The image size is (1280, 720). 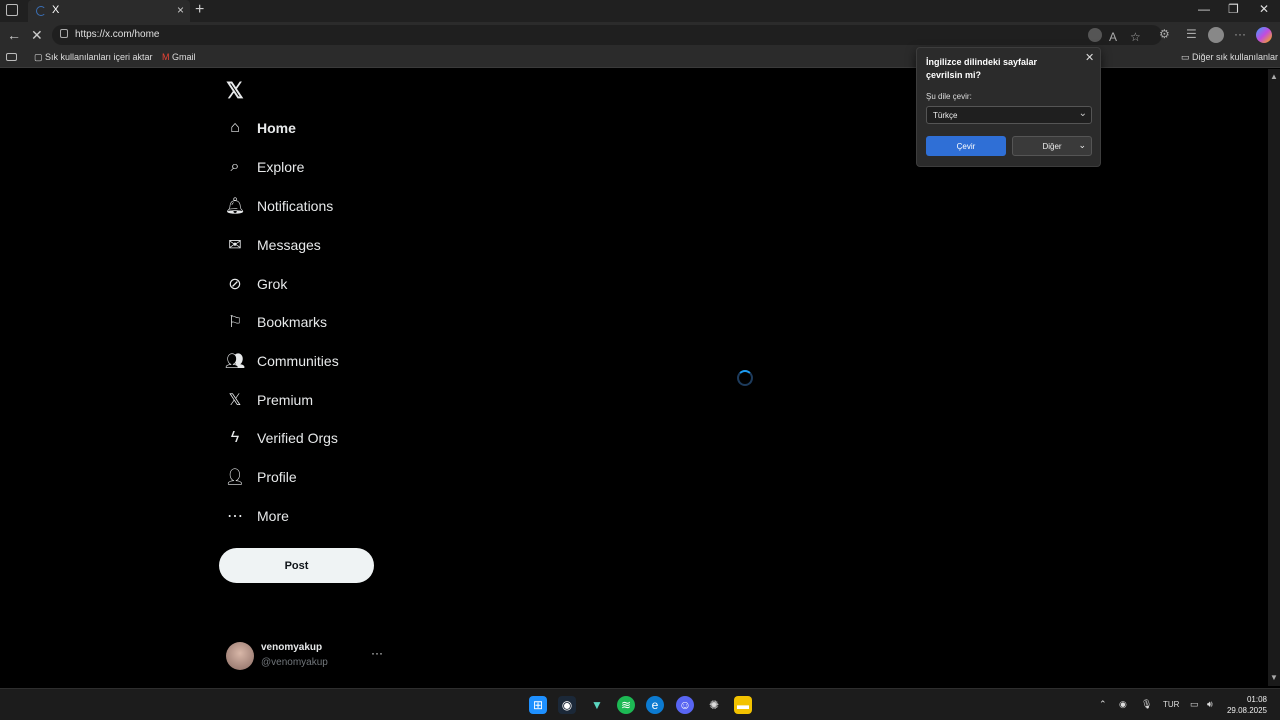 I want to click on tab-actions-icon, so click(x=12, y=10).